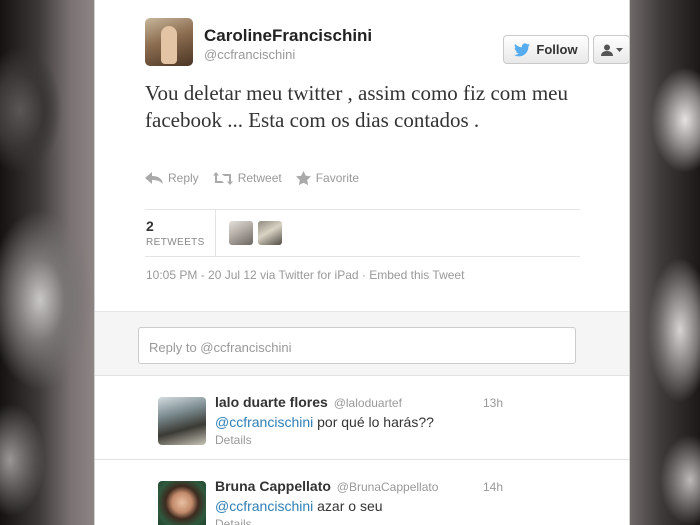  I want to click on star-icon, so click(303, 178).